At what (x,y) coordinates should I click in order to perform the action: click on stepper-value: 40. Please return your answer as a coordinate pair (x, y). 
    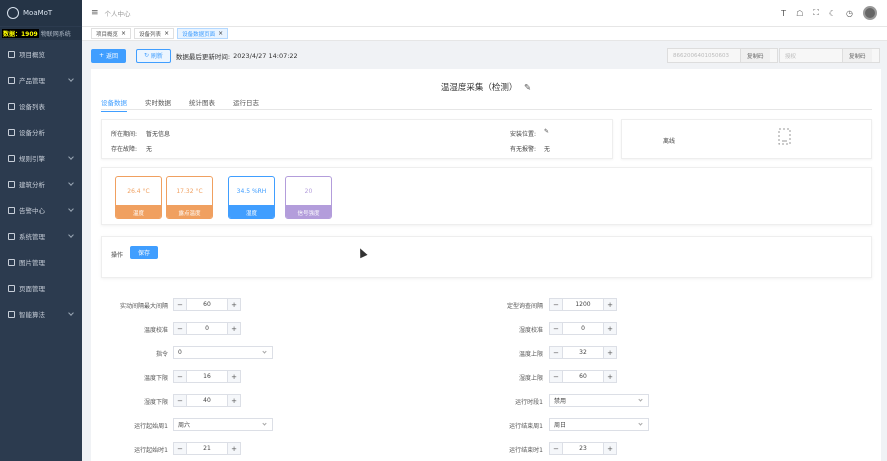
    Looking at the image, I should click on (207, 400).